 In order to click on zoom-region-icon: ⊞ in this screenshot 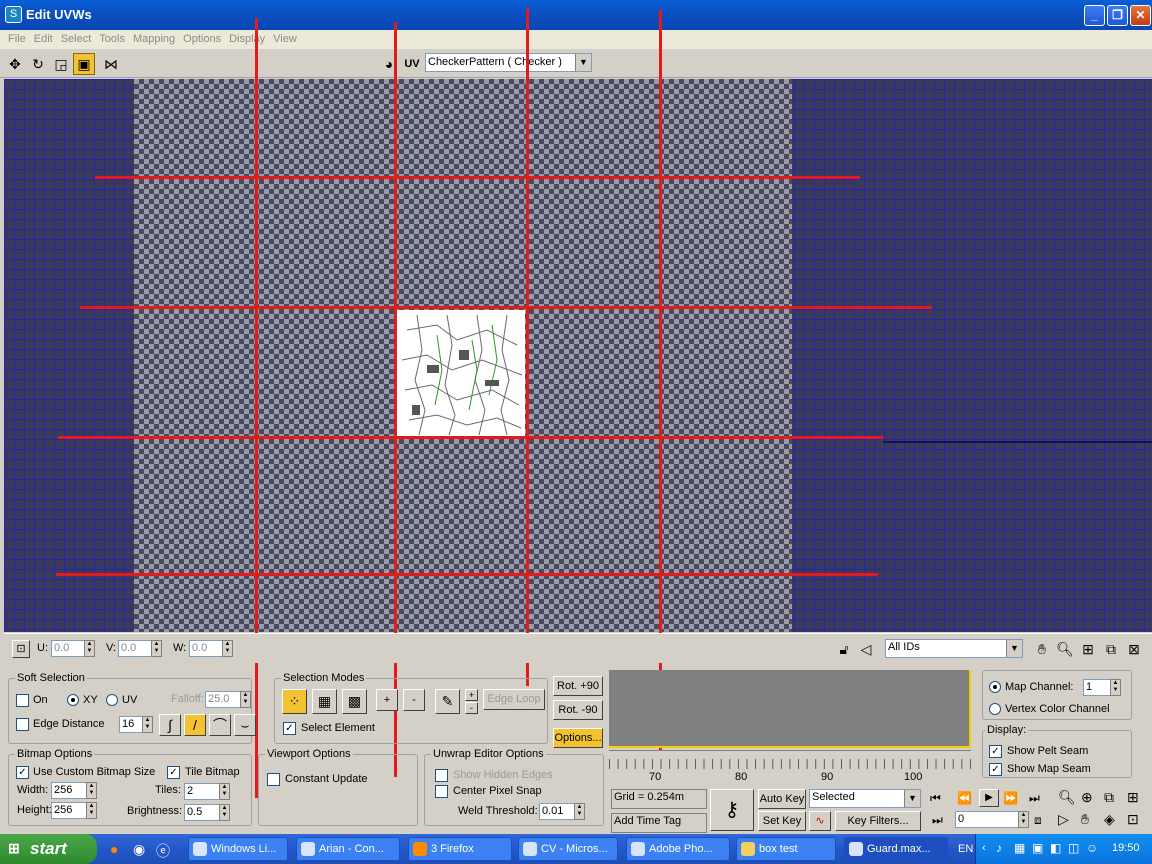, I will do `click(1088, 649)`.